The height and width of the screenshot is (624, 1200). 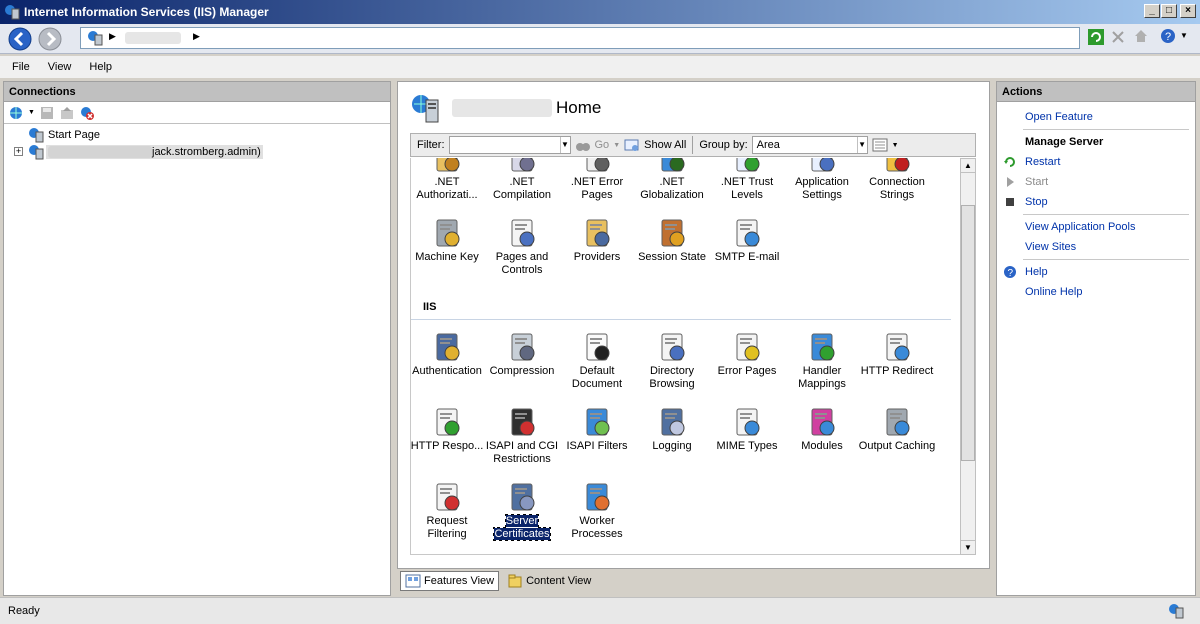 I want to click on go-dropdown-icon: ▼, so click(x=616, y=145).